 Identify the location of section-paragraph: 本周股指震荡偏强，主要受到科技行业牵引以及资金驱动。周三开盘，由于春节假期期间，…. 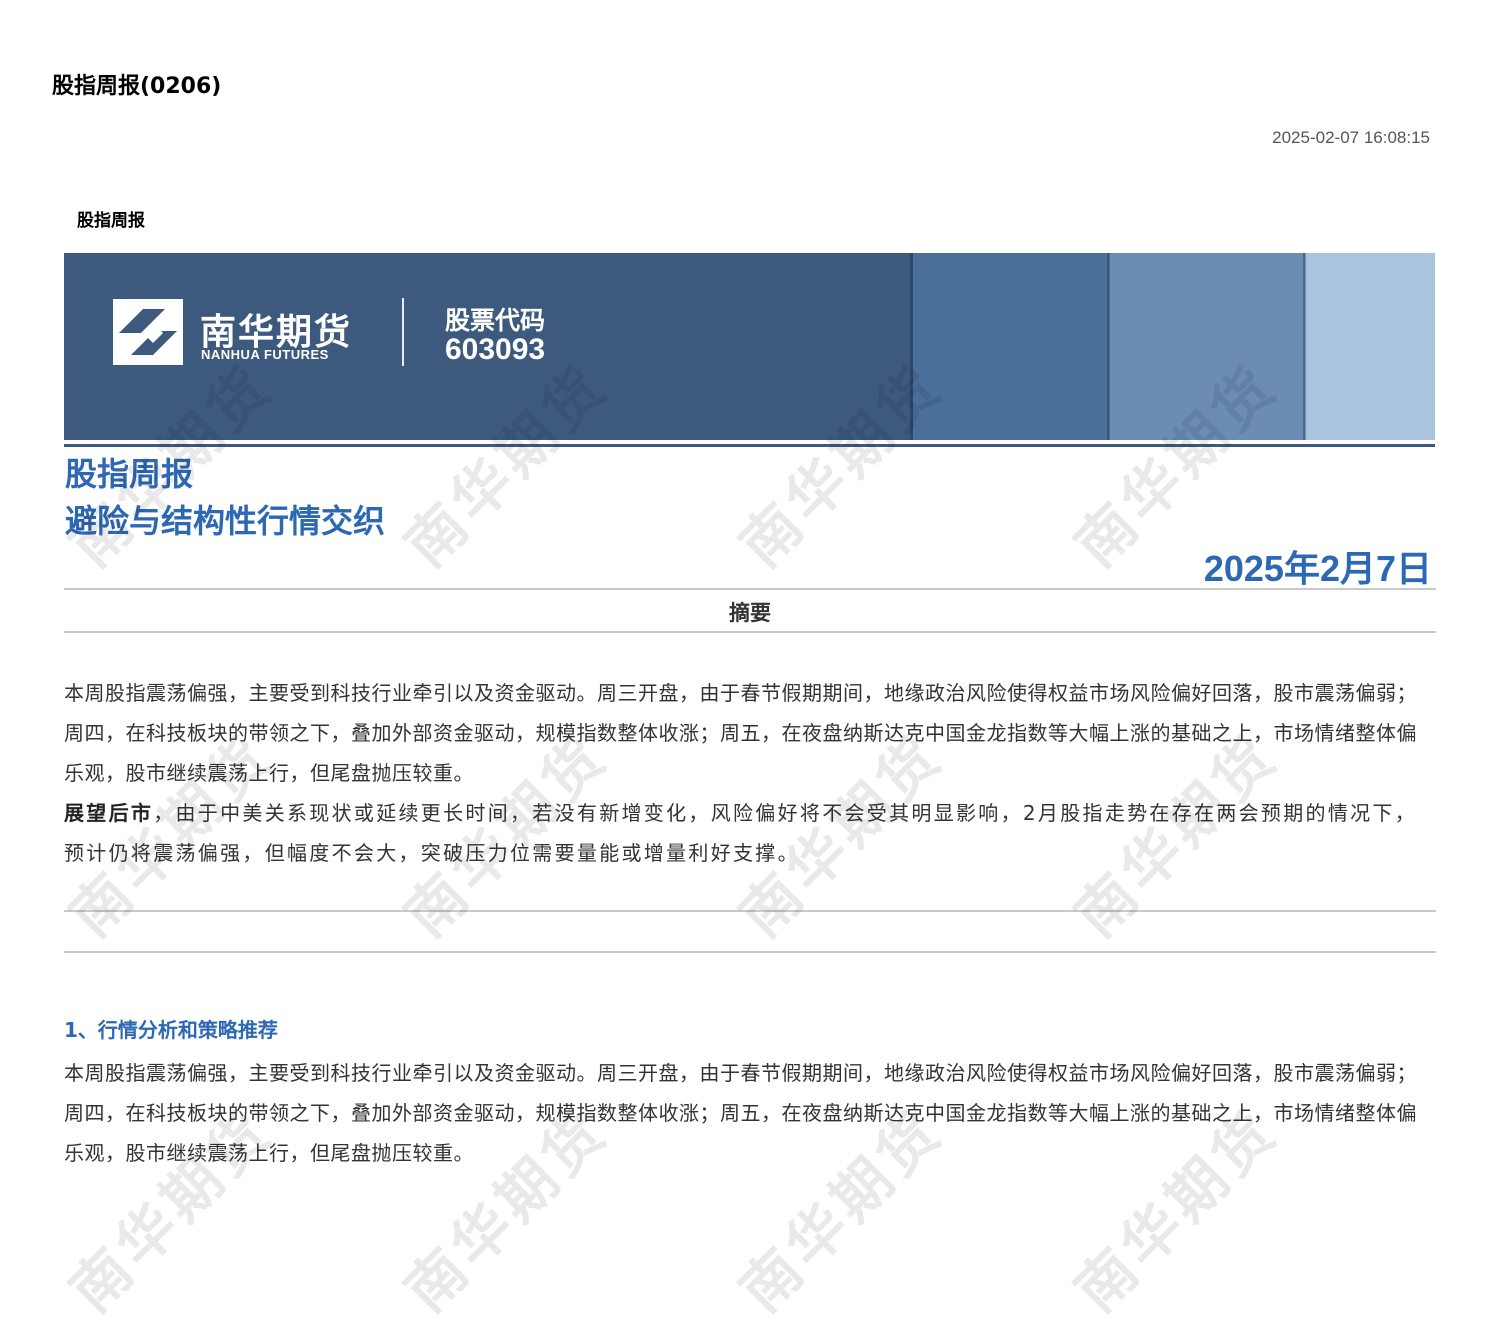
(740, 1113).